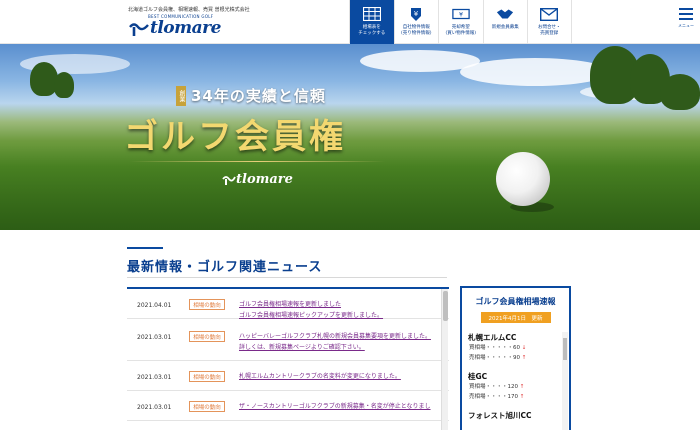 Image resolution: width=700 pixels, height=430 pixels. What do you see at coordinates (181, 95) in the screenshot?
I see `founding-badge: 創業` at bounding box center [181, 95].